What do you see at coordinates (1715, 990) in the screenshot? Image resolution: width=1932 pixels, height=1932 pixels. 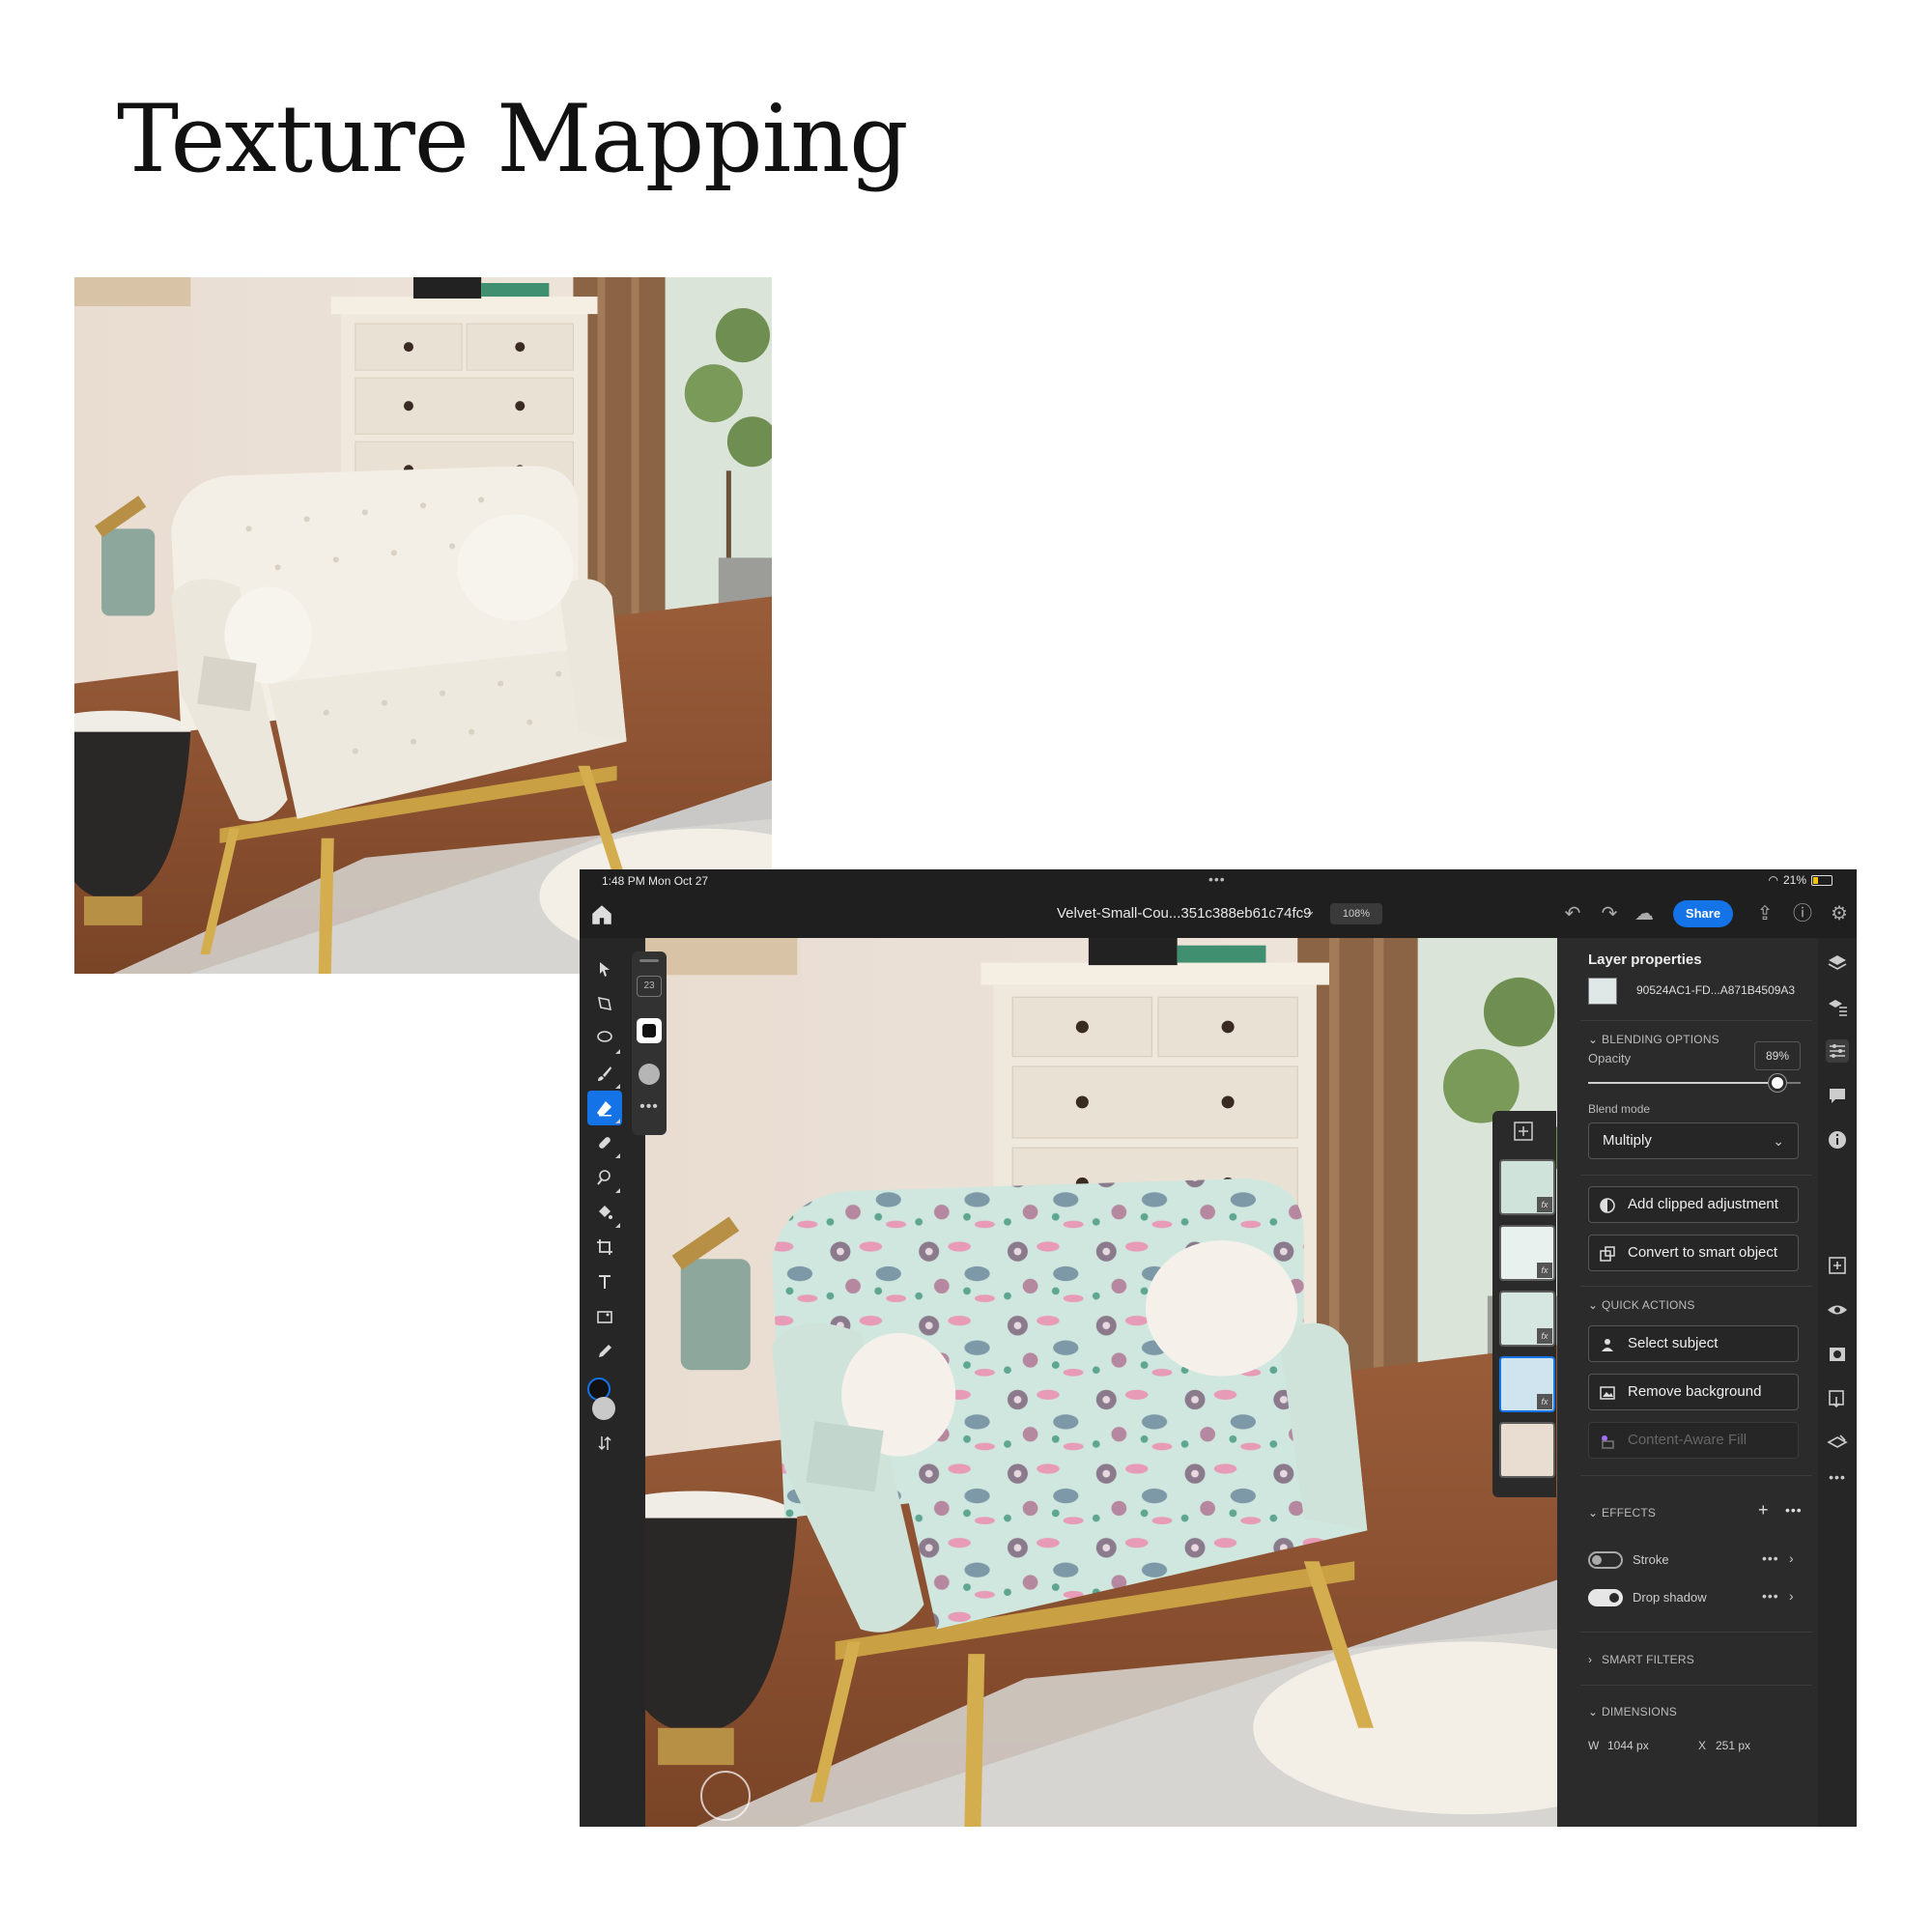 I see `layer-name: 90524AC1-FD...A871B4509A3` at bounding box center [1715, 990].